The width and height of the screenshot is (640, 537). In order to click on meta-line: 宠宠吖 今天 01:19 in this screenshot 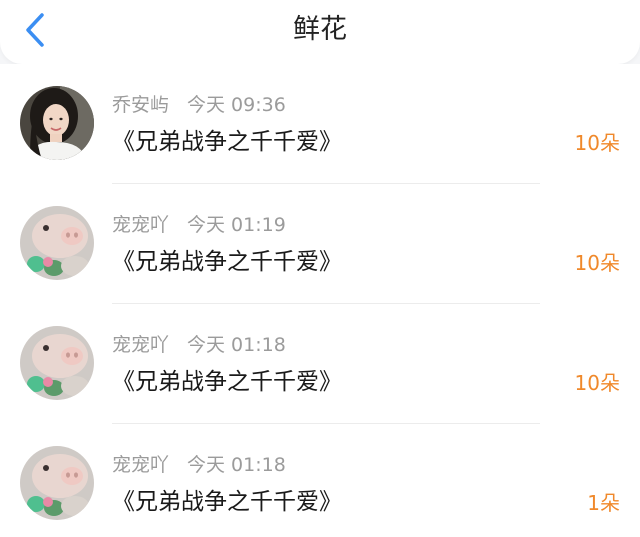, I will do `click(199, 225)`.